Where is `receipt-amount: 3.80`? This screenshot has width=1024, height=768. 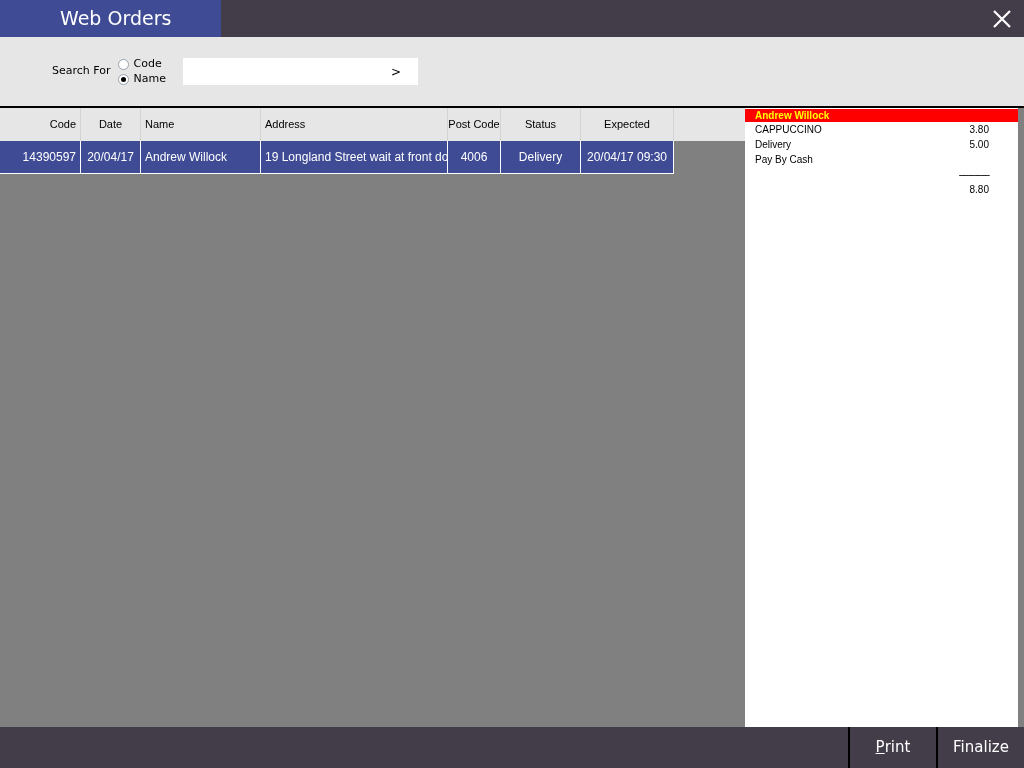
receipt-amount: 3.80 is located at coordinates (979, 130).